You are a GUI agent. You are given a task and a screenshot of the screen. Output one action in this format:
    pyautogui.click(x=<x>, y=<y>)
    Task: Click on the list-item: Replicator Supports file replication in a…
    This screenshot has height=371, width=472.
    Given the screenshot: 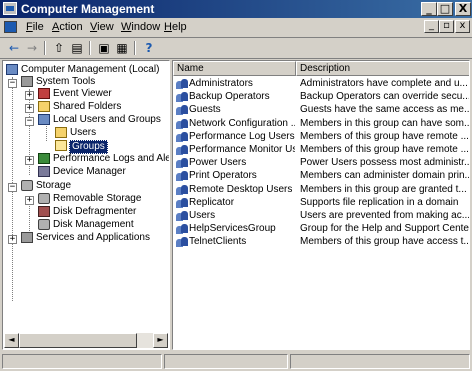 What is the action you would take?
    pyautogui.click(x=321, y=202)
    